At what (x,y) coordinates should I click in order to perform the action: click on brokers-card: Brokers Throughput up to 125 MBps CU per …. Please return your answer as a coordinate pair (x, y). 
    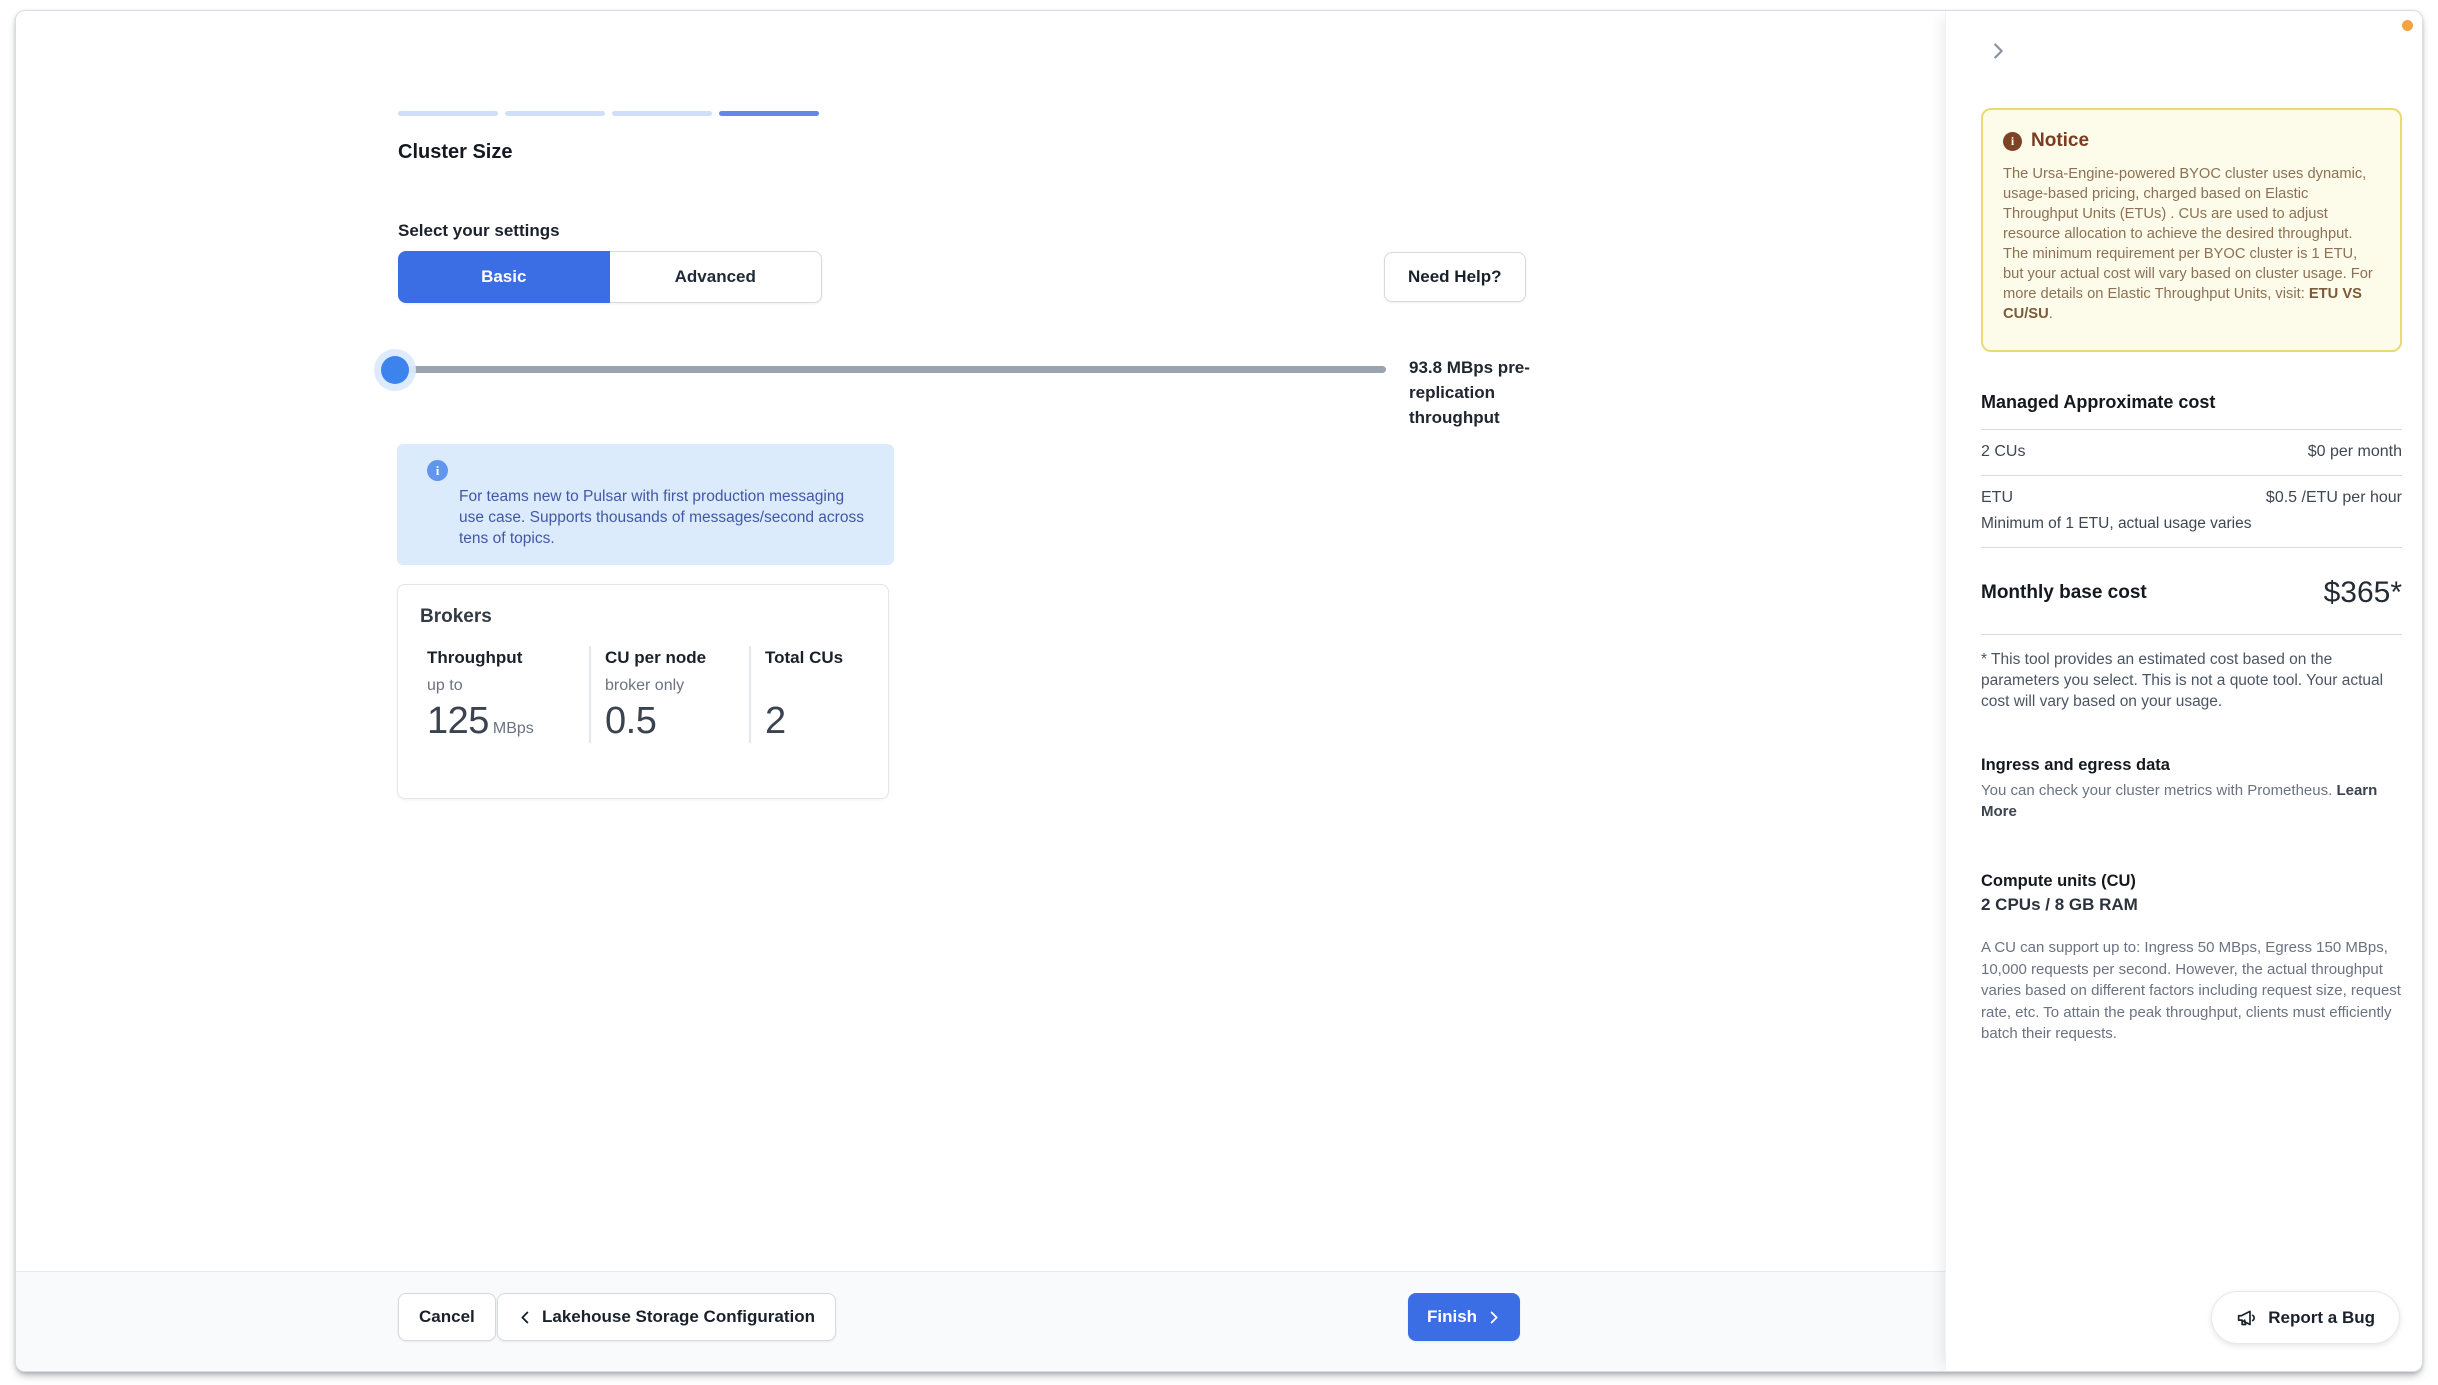
    Looking at the image, I should click on (643, 691).